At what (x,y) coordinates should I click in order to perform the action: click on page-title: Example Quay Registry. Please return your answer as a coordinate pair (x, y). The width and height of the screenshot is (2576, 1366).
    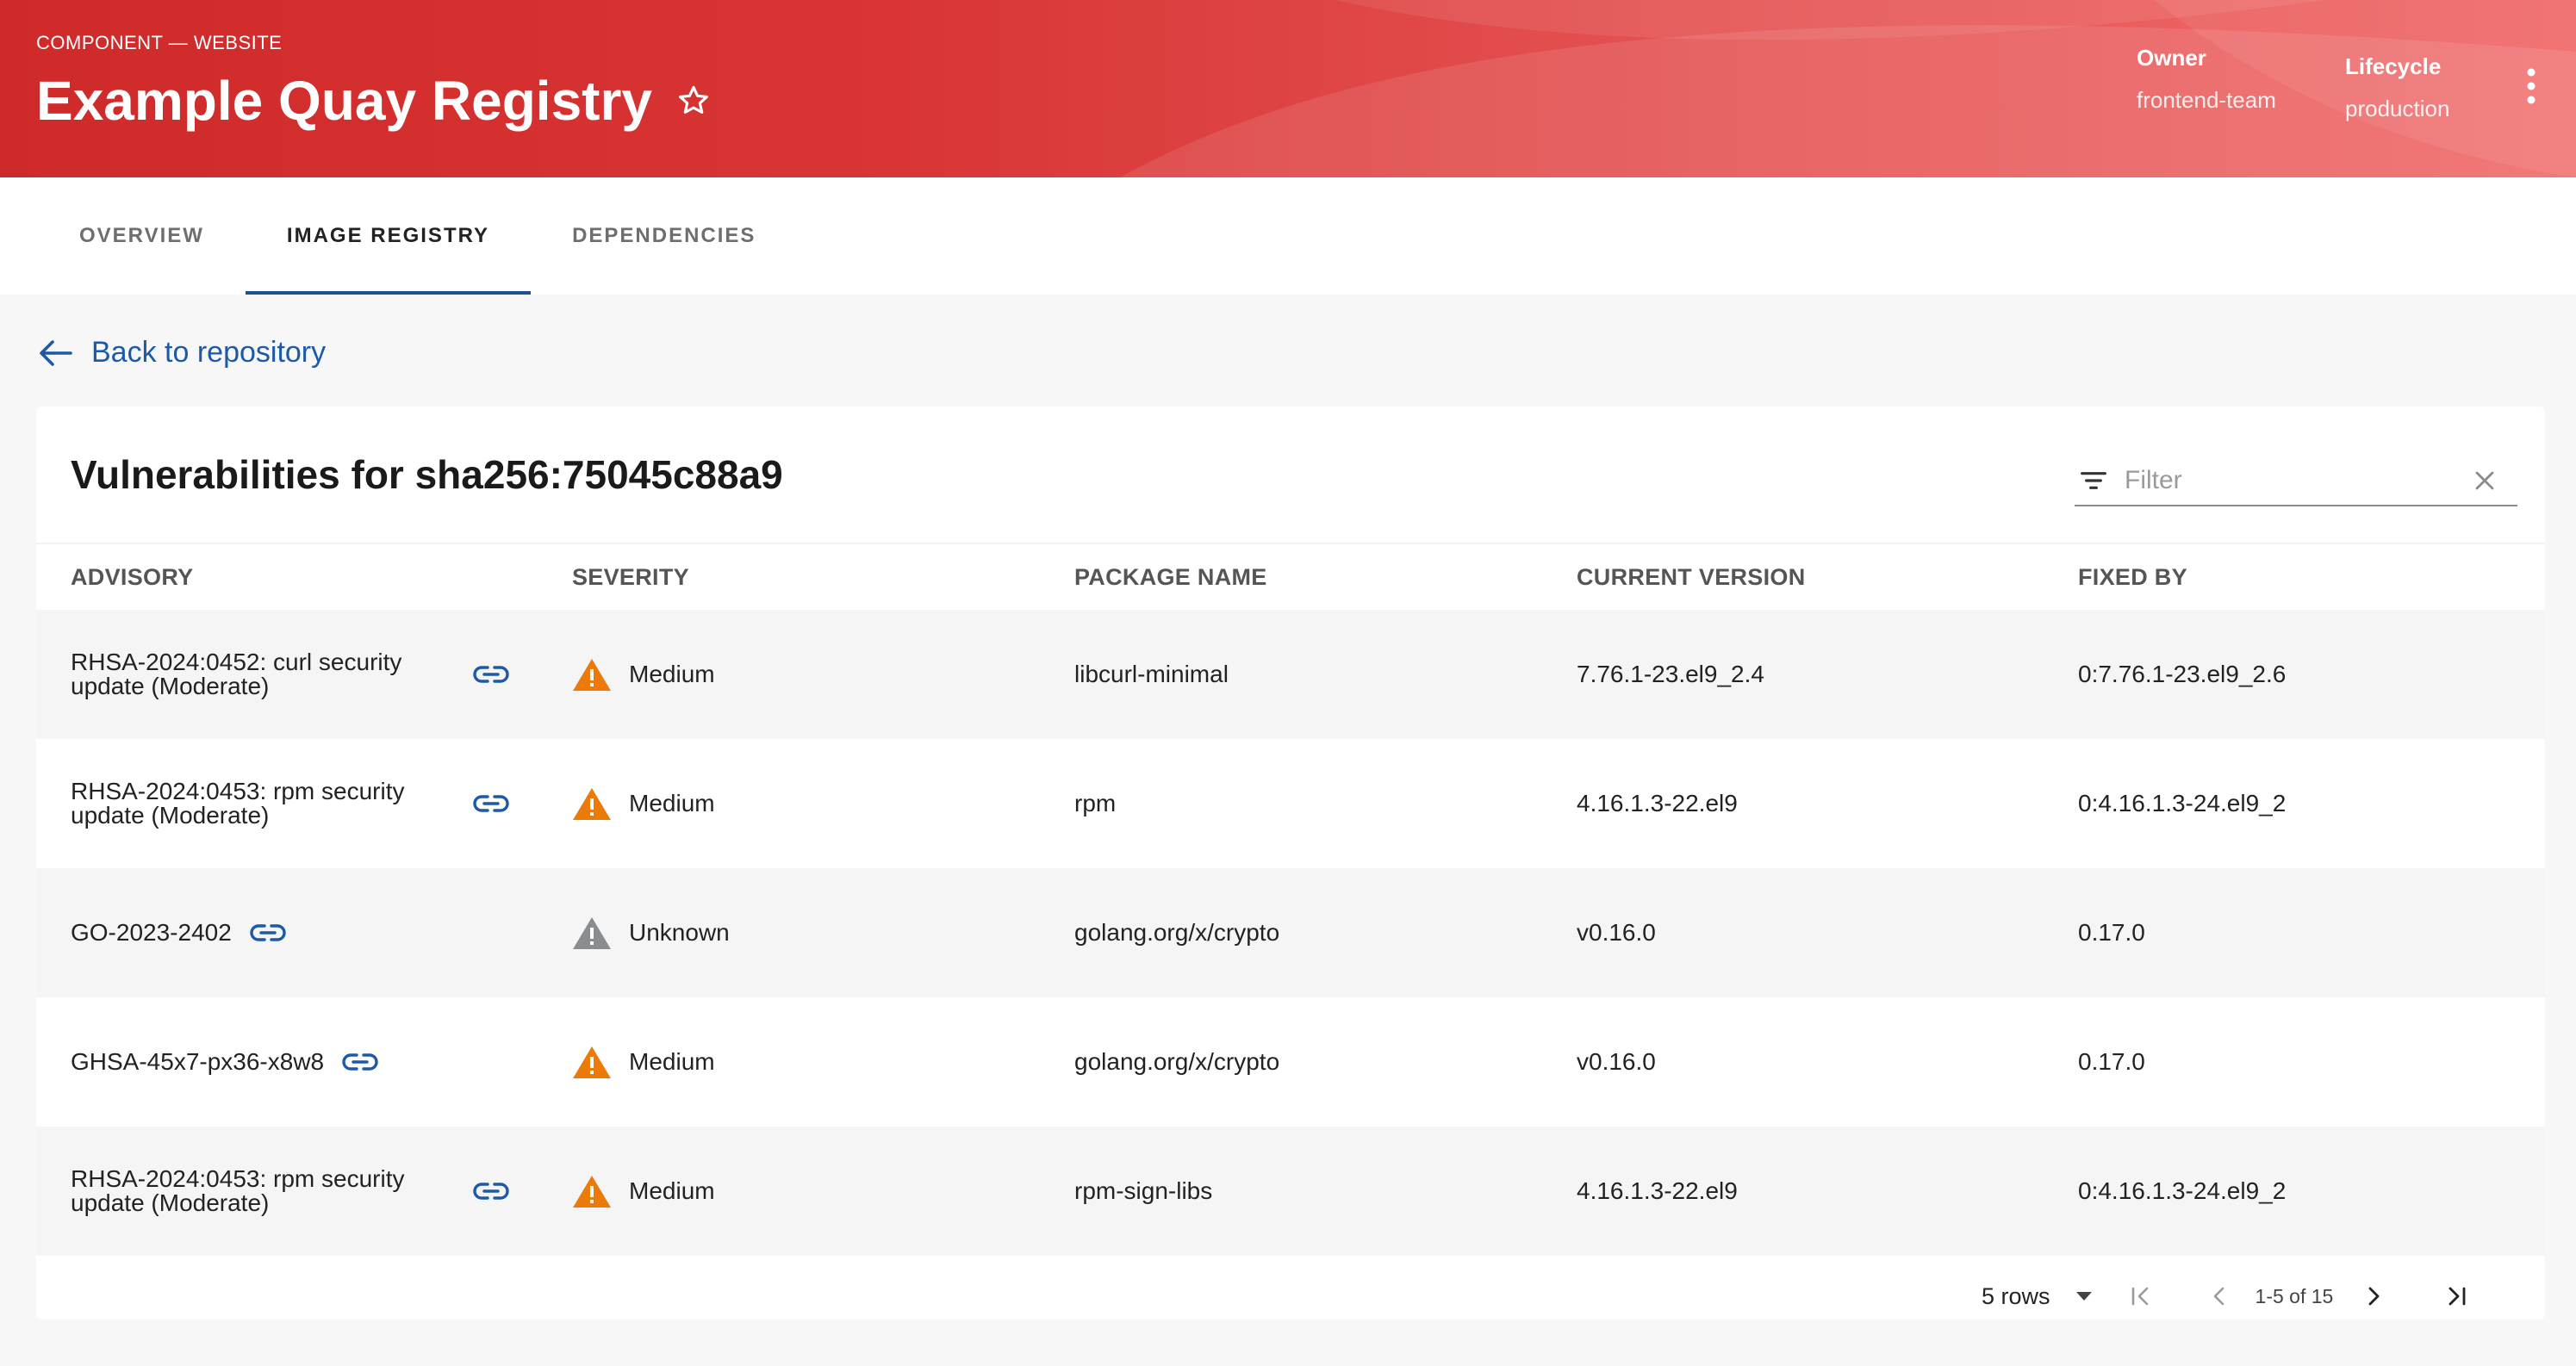
    Looking at the image, I should click on (344, 101).